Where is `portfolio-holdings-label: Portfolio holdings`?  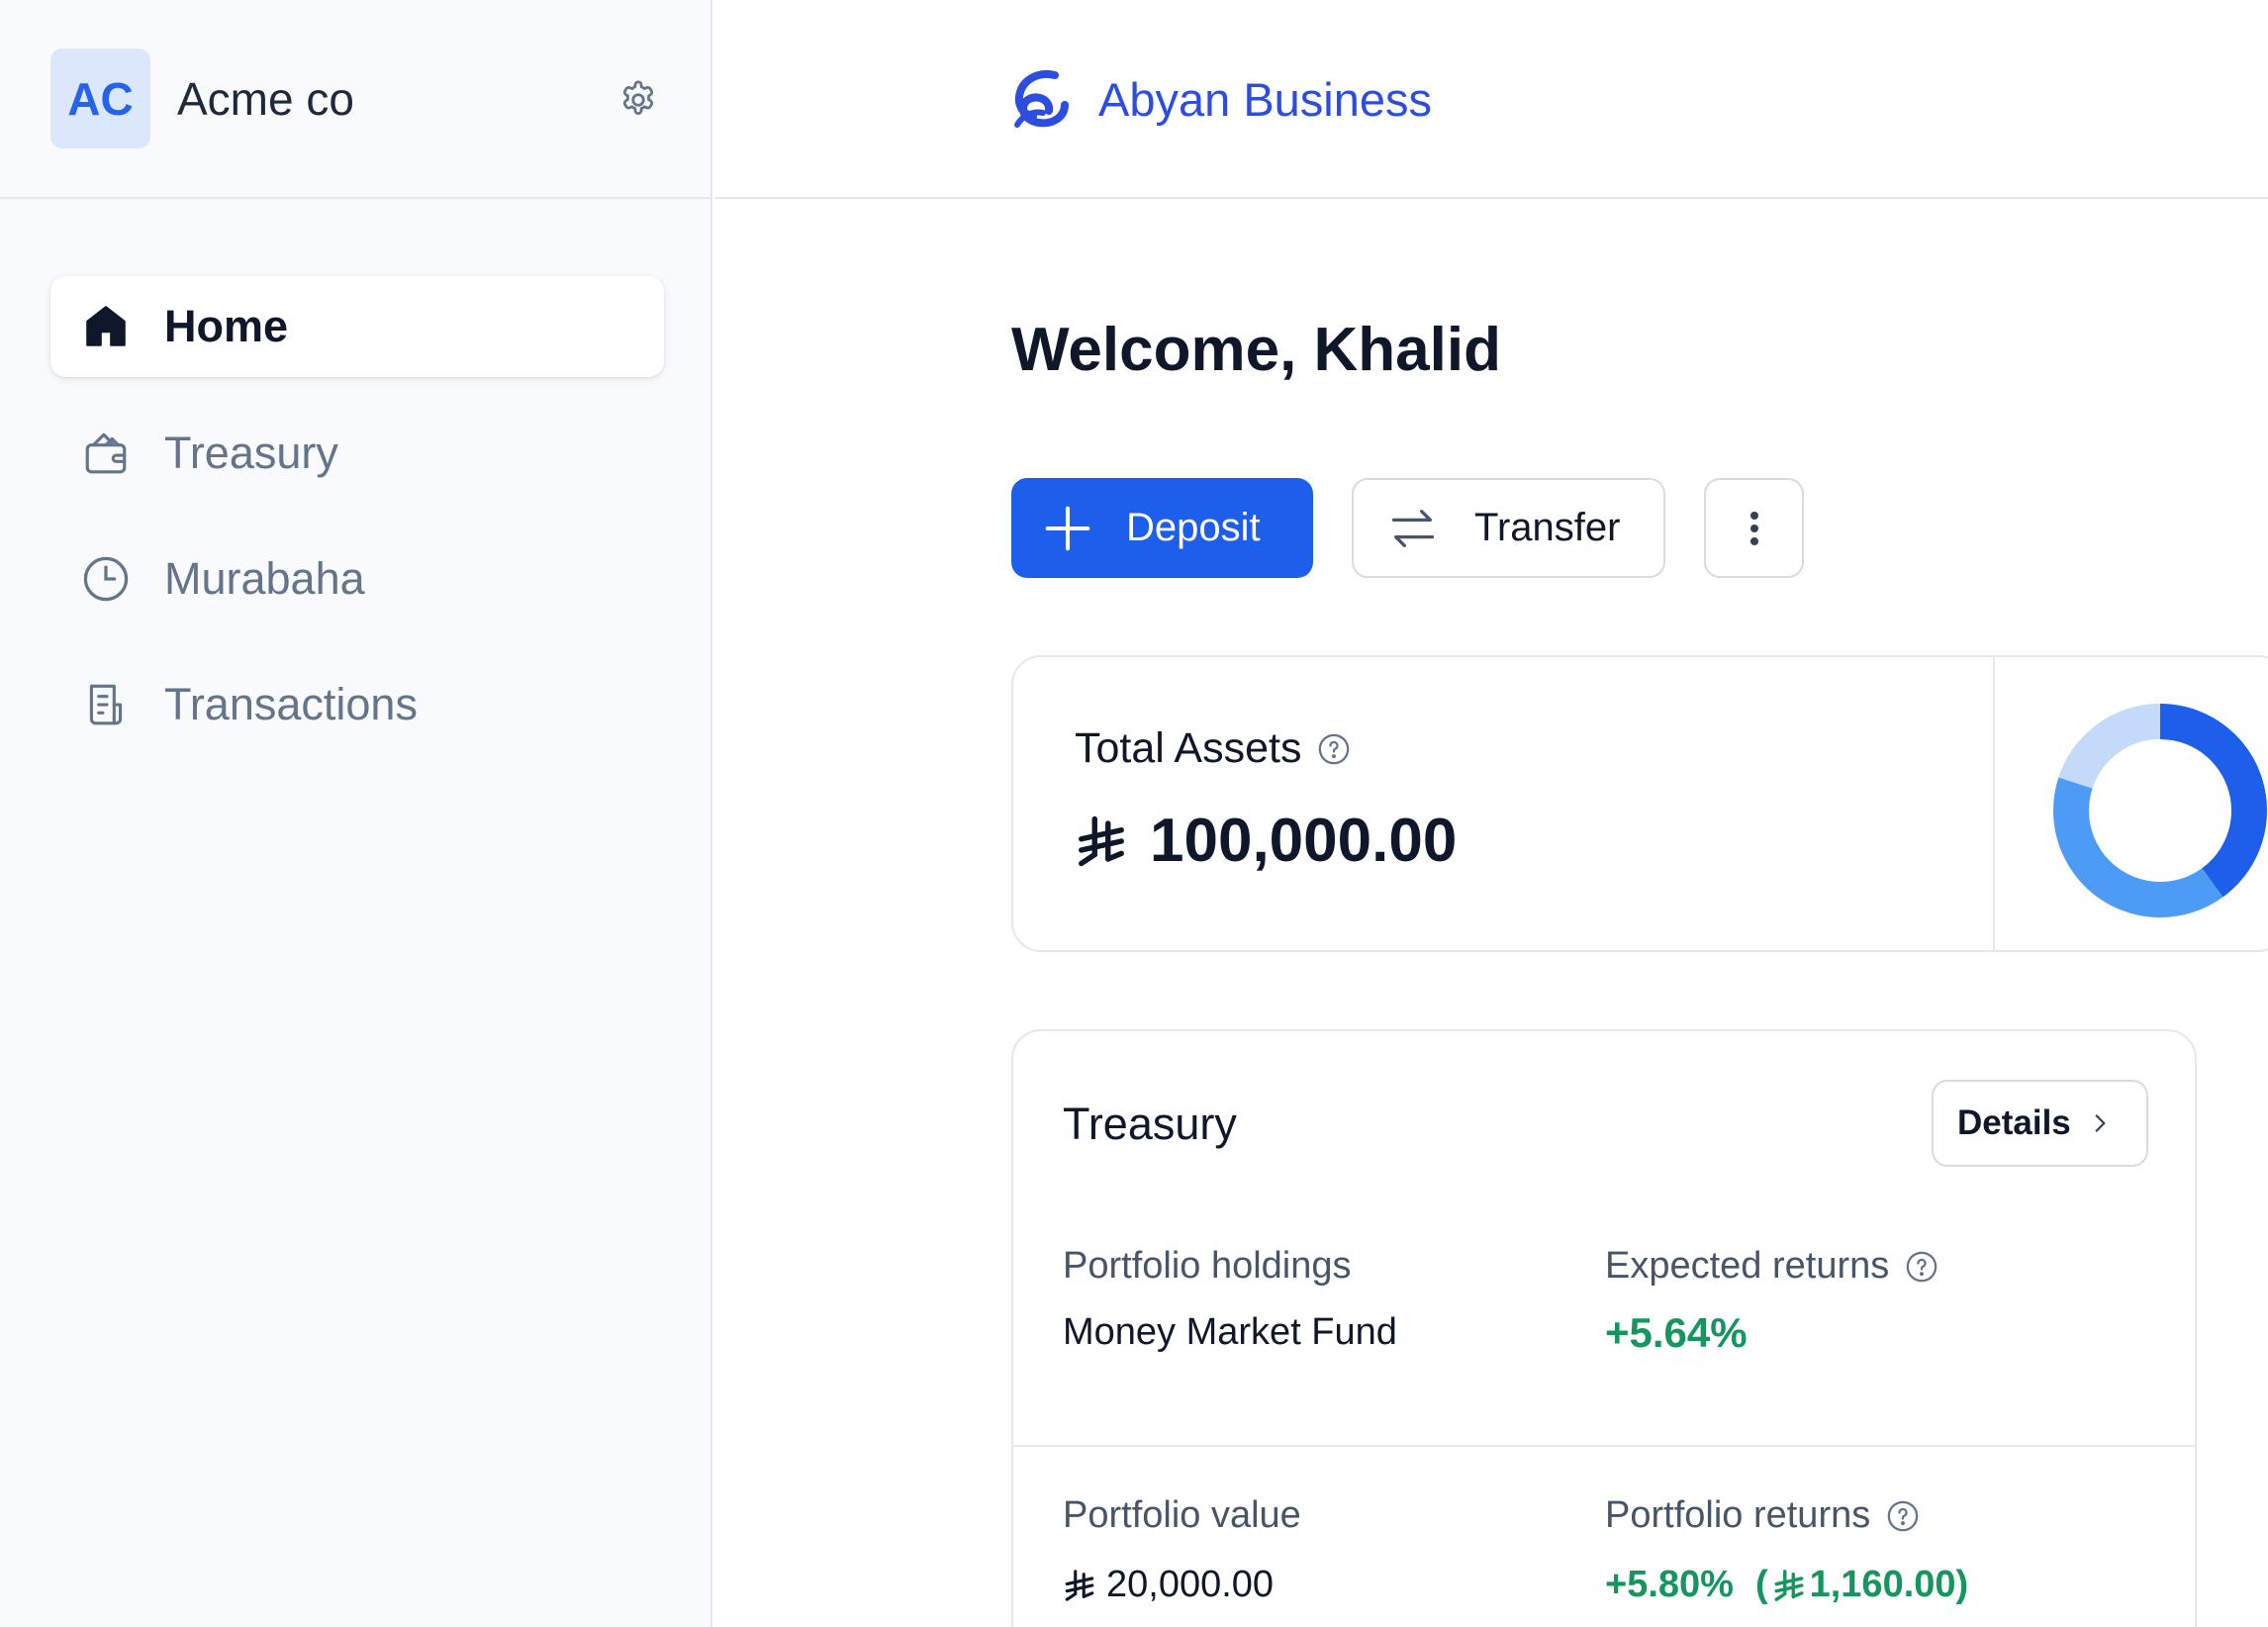 portfolio-holdings-label: Portfolio holdings is located at coordinates (1207, 1266).